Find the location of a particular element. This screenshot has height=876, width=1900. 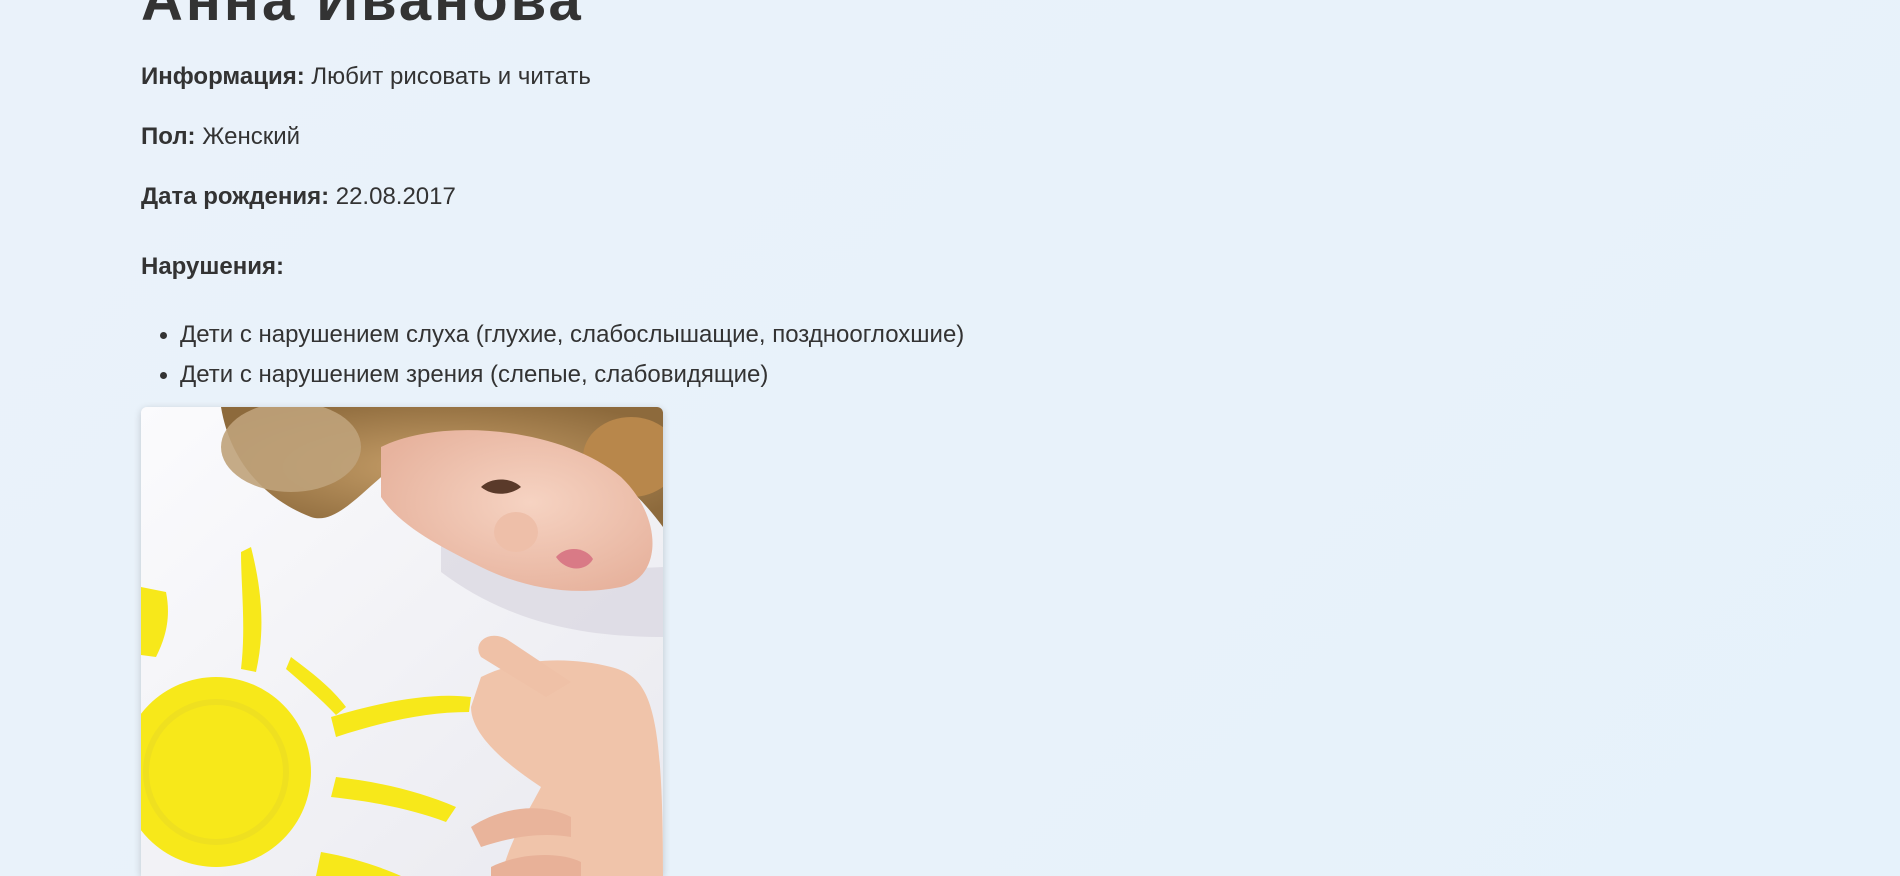

gender-value: Женский is located at coordinates (251, 136).